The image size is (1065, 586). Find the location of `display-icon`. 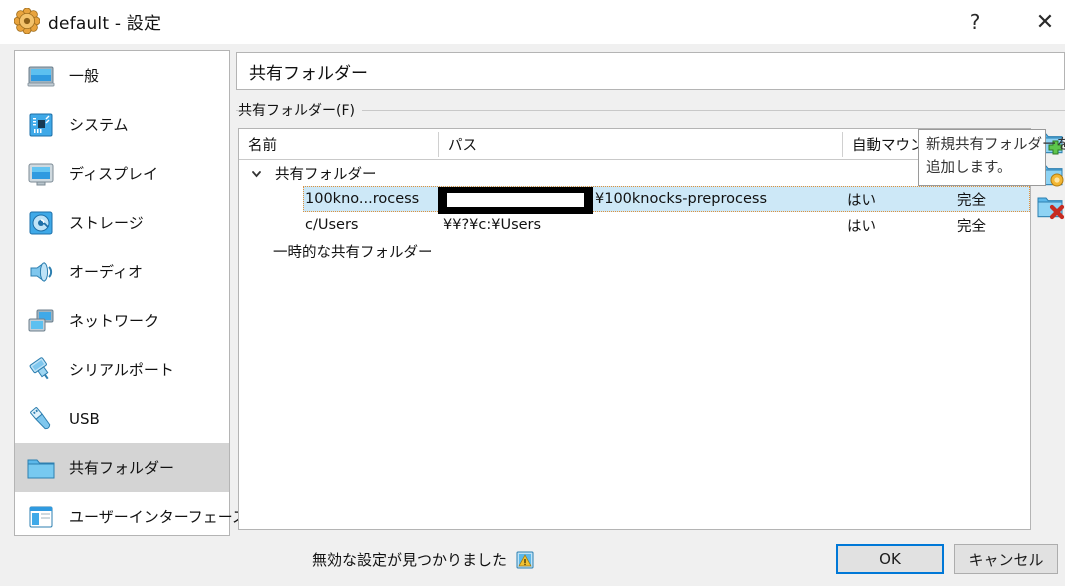

display-icon is located at coordinates (41, 174).